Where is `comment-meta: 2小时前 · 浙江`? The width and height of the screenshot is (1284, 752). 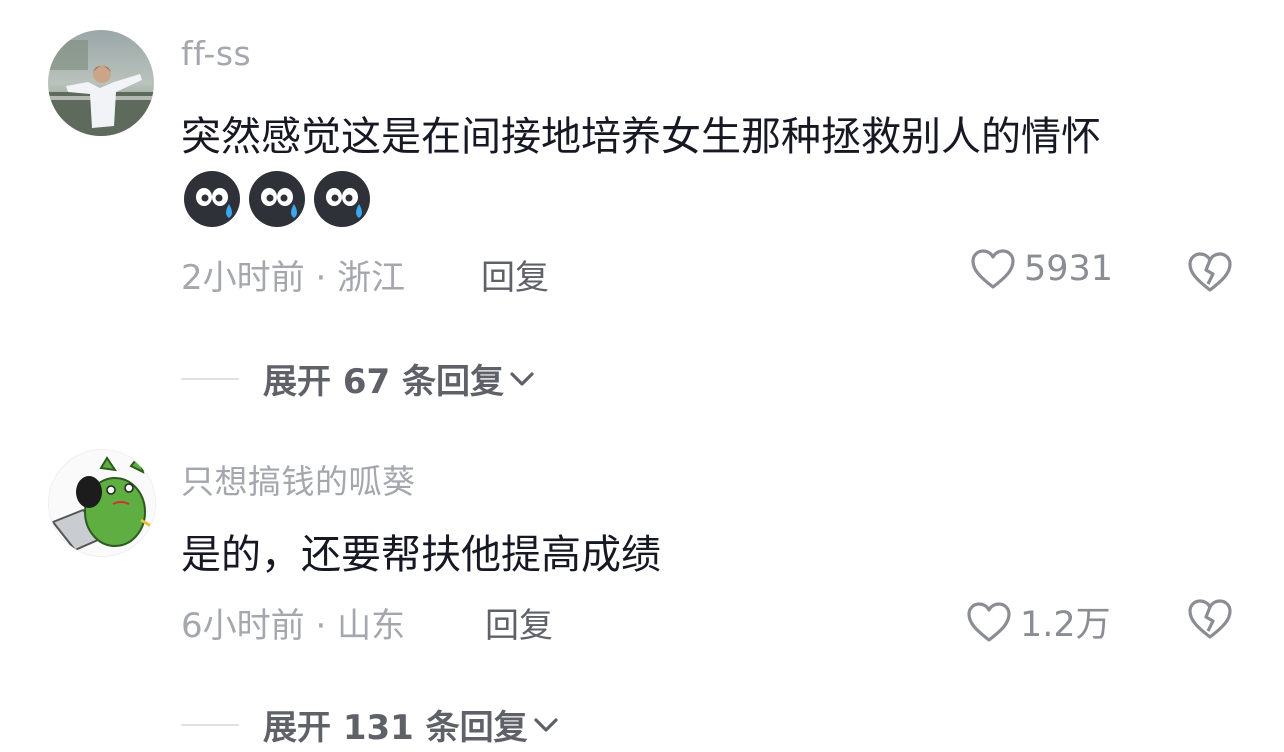
comment-meta: 2小时前 · 浙江 is located at coordinates (293, 274).